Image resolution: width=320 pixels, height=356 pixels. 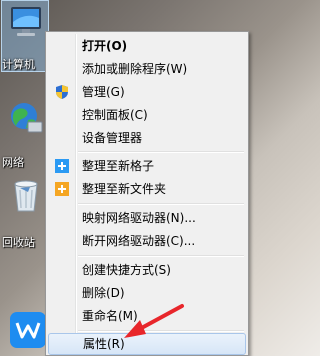 What do you see at coordinates (154, 321) in the screenshot?
I see `annotation-arrow` at bounding box center [154, 321].